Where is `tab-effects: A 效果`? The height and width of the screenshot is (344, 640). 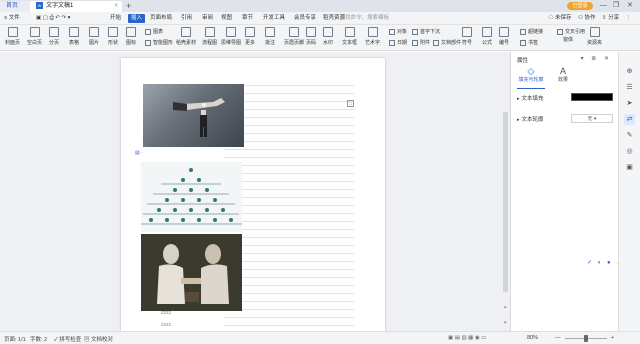 tab-effects: A 效果 is located at coordinates (563, 74).